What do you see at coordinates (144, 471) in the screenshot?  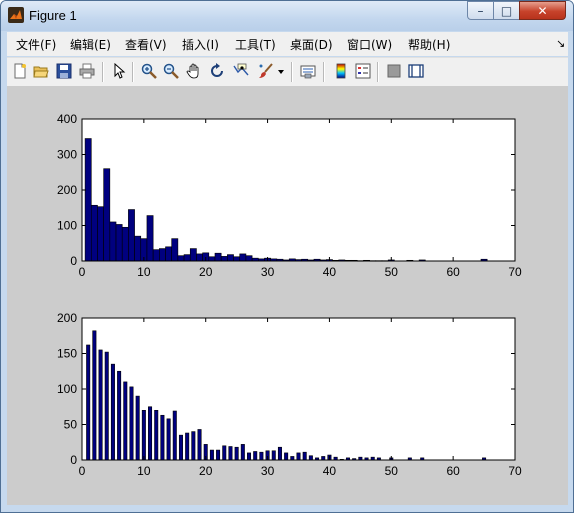 I see `x-tick-label: 10` at bounding box center [144, 471].